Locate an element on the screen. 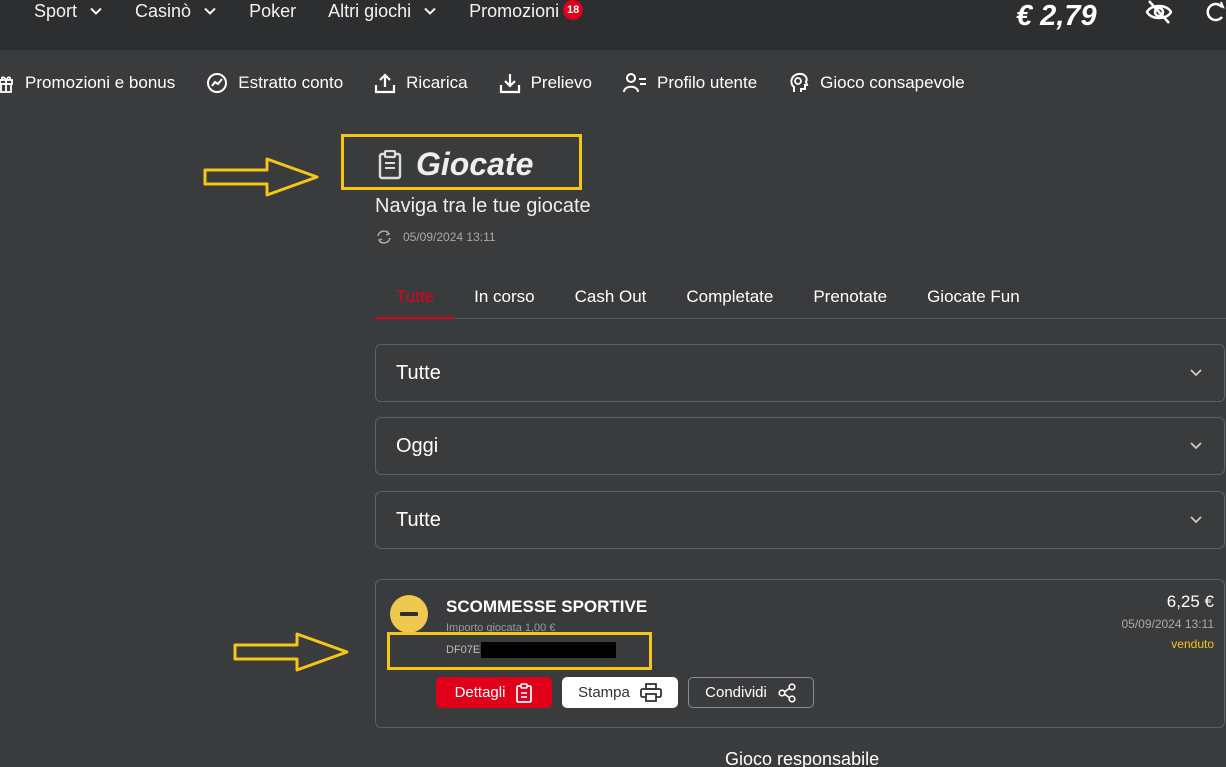  subnav-label: Prelievo is located at coordinates (561, 82).